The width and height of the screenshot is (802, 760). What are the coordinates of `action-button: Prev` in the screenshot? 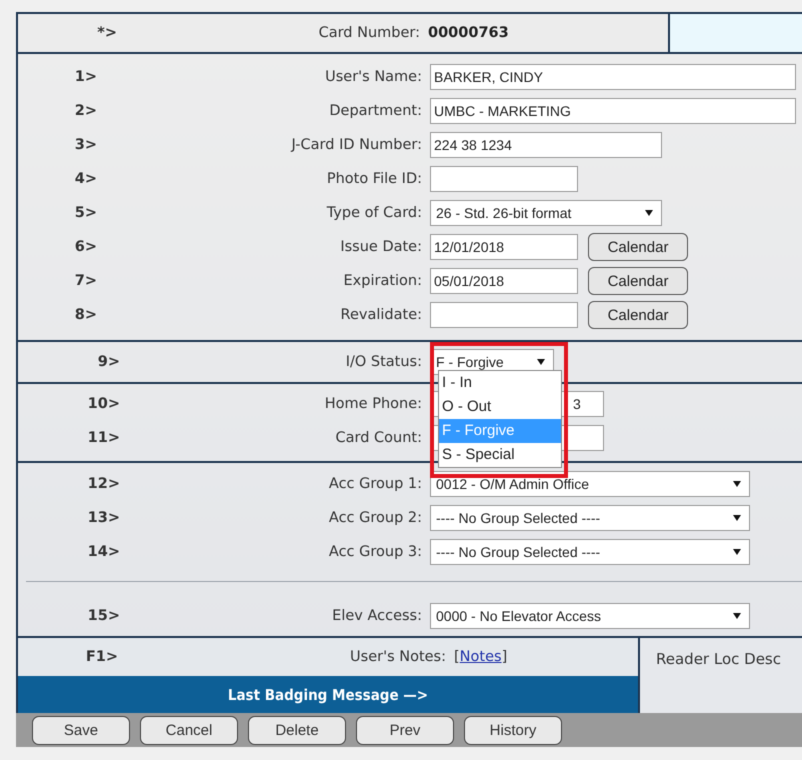 It's located at (405, 730).